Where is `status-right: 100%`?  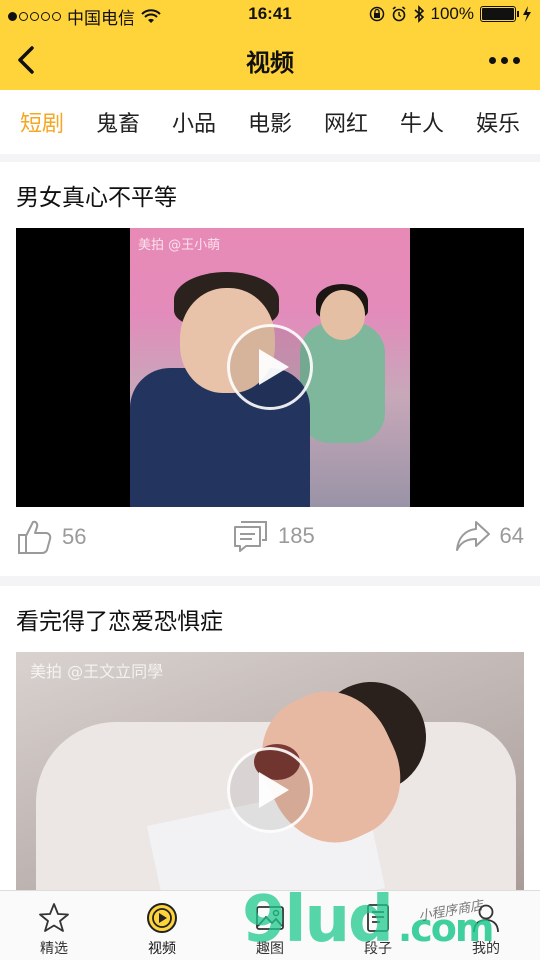 status-right: 100% is located at coordinates (450, 14).